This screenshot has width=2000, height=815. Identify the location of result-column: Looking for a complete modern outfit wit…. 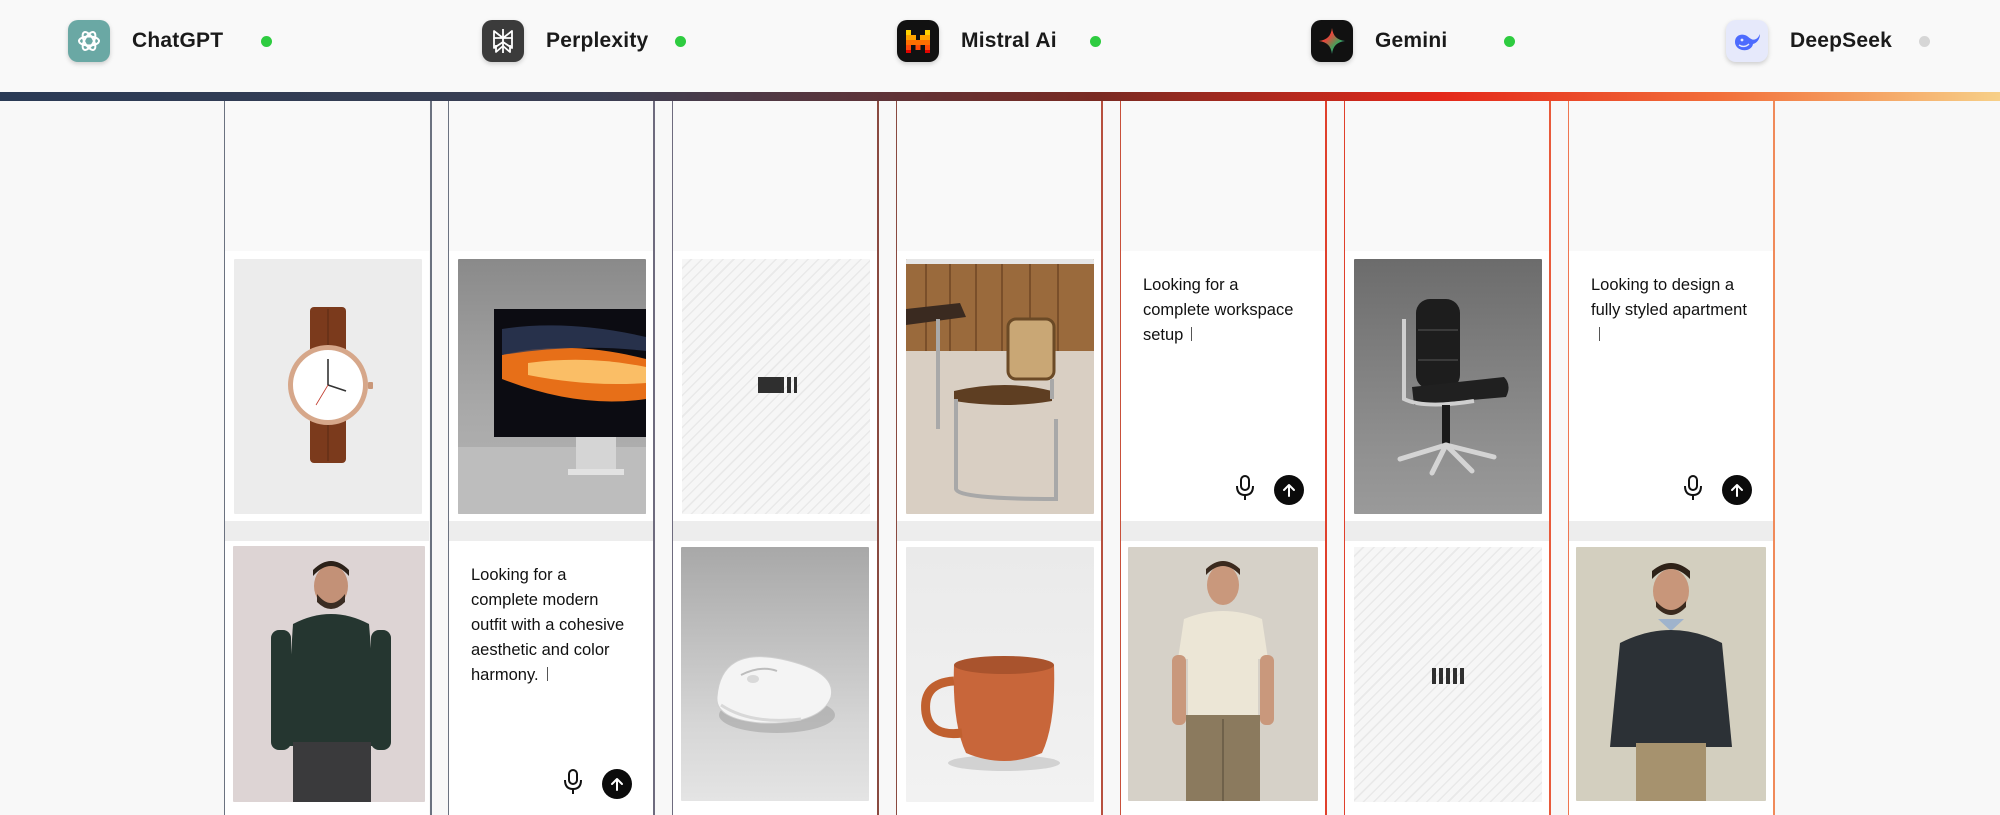
(551, 458).